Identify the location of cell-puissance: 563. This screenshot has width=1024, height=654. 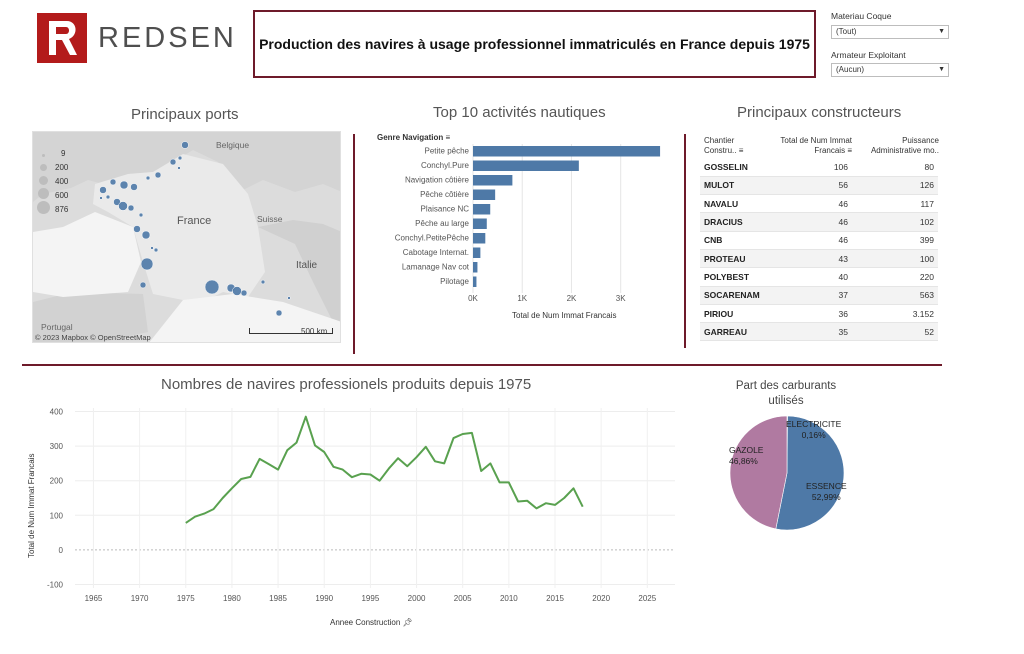
(895, 295).